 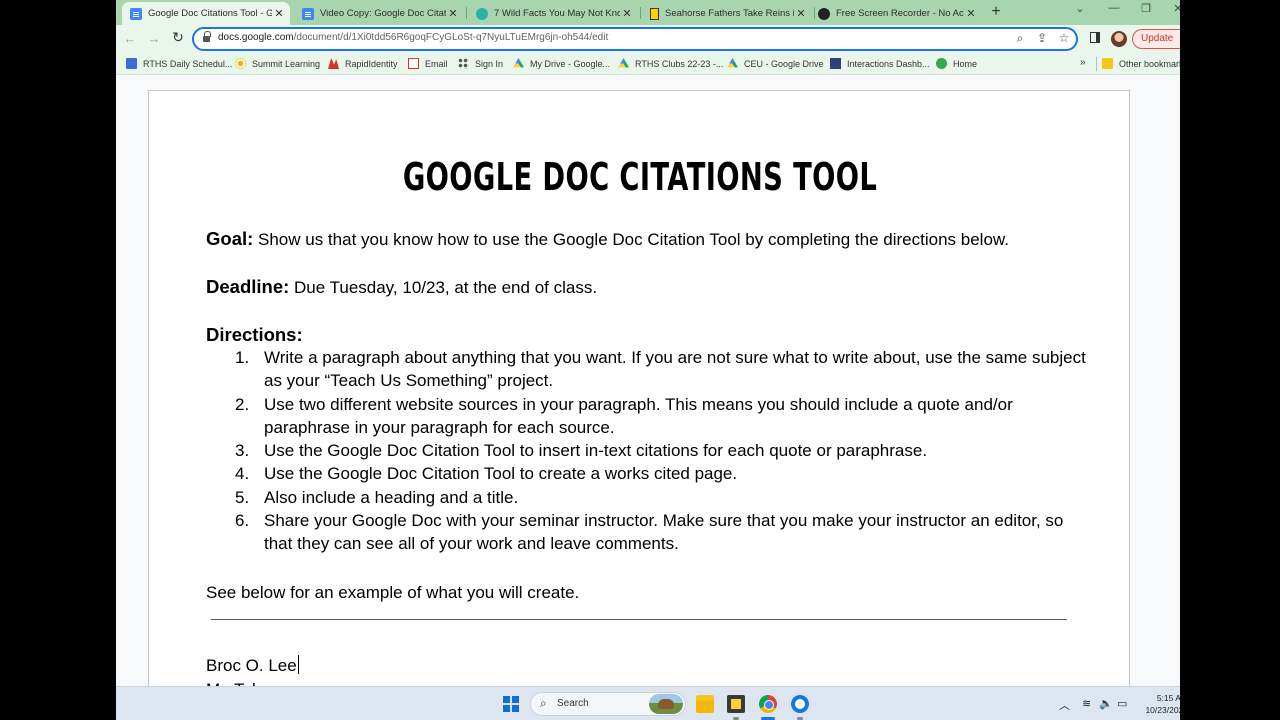 I want to click on bookmark-email: Email, so click(x=428, y=63).